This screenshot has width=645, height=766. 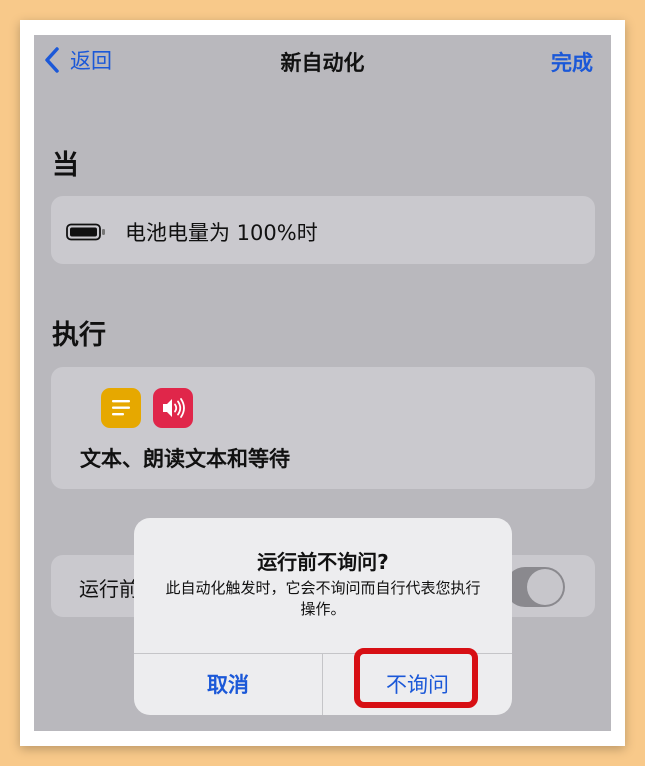 I want to click on trigger-label: 电池电量为 100%时, so click(x=221, y=233).